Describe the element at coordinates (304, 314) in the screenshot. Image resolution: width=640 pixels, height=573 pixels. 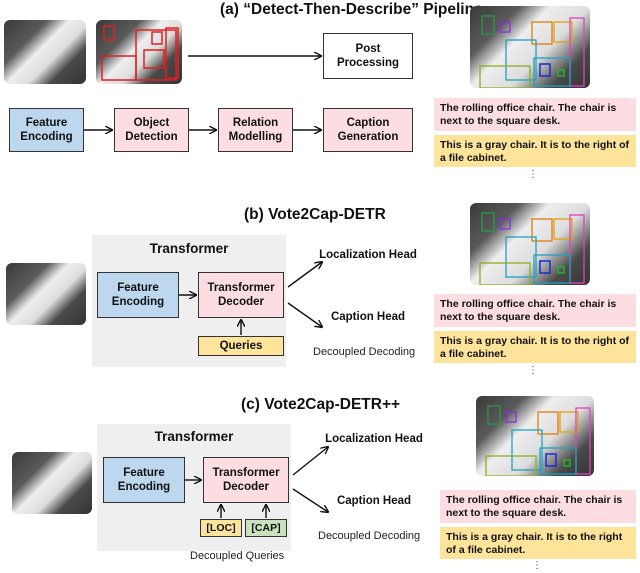
I see `b-arrow-to-caption-head` at that location.